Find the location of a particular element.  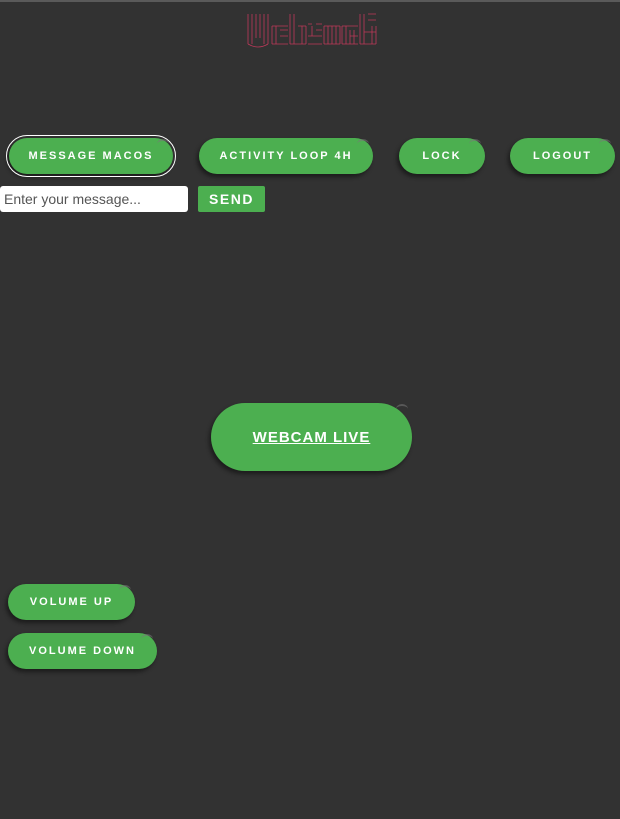

volume-down-button: VOLUME DOWN is located at coordinates (82, 651).